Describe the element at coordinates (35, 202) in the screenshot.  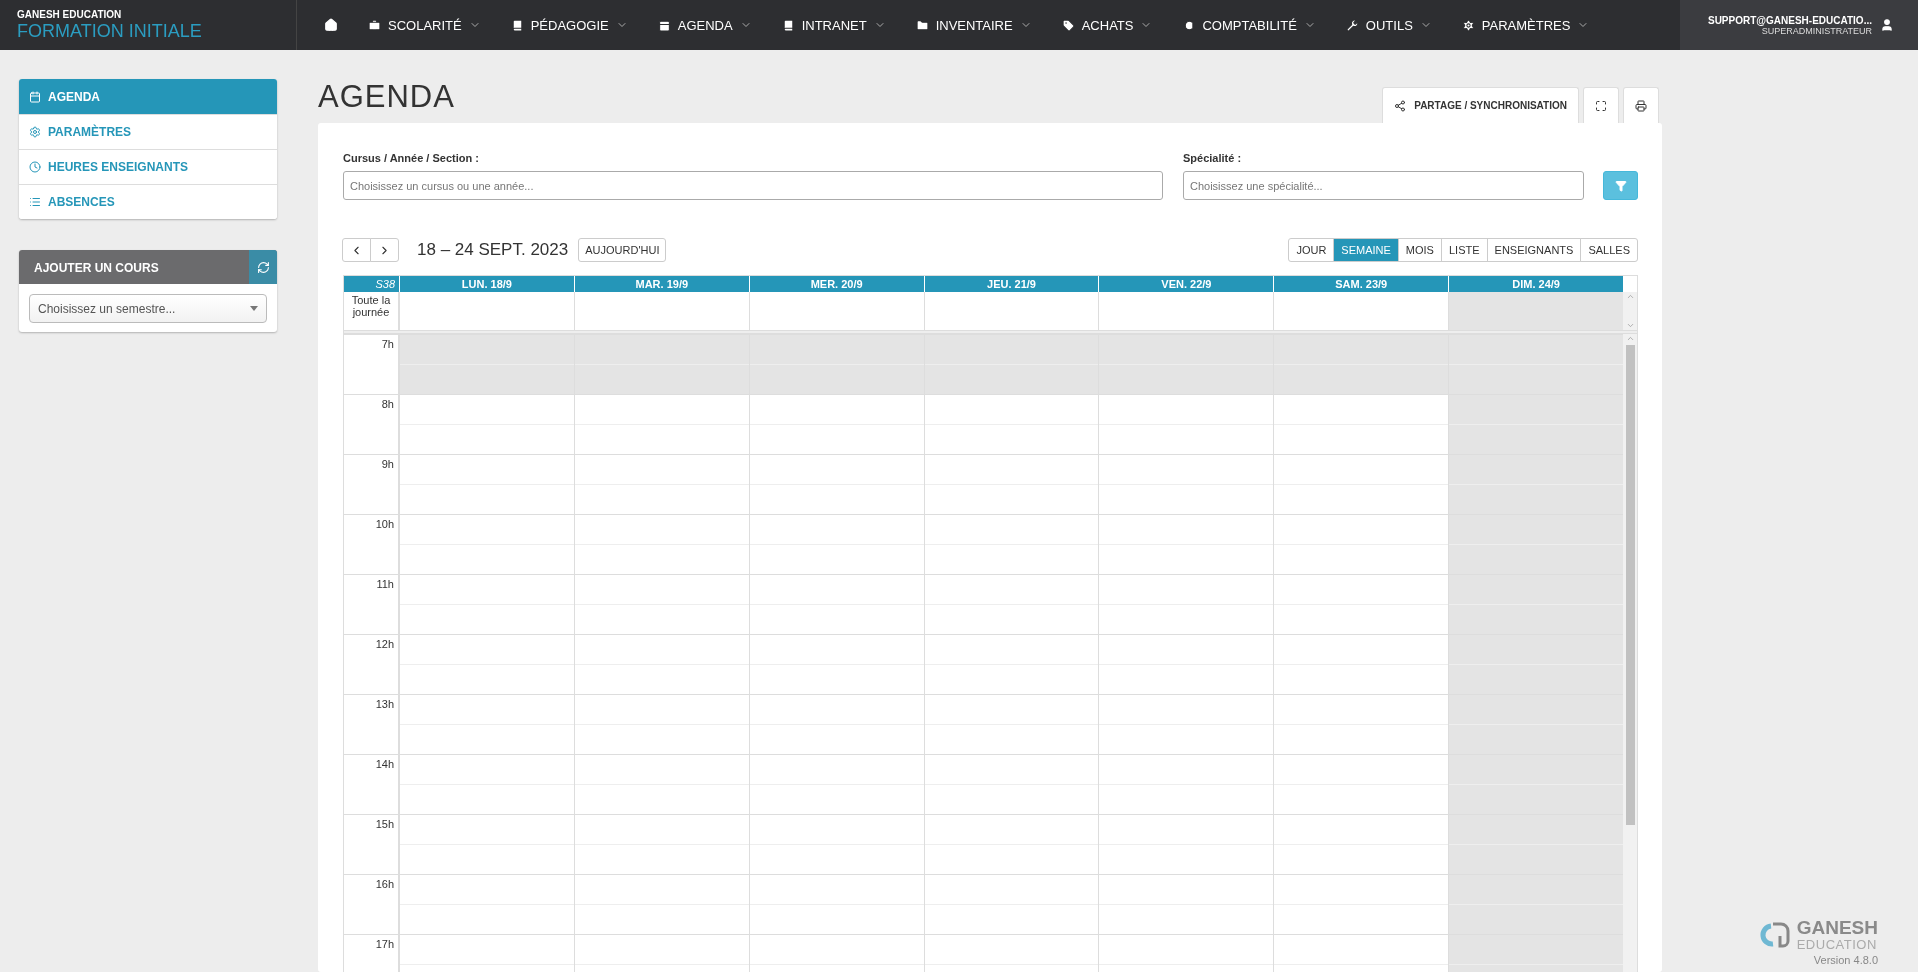
I see `list-icon` at that location.